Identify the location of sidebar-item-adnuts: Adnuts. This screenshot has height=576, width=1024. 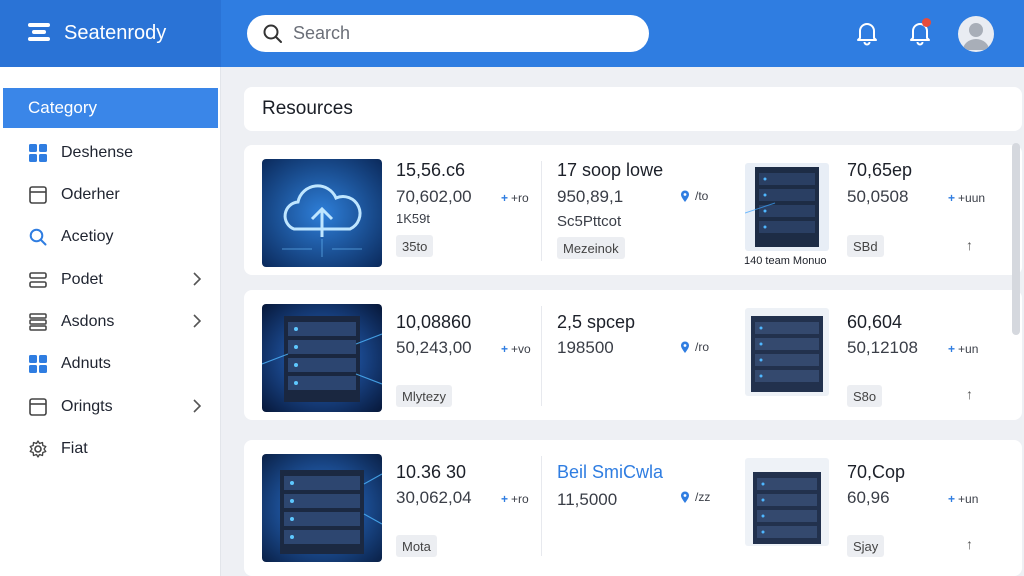
(110, 364).